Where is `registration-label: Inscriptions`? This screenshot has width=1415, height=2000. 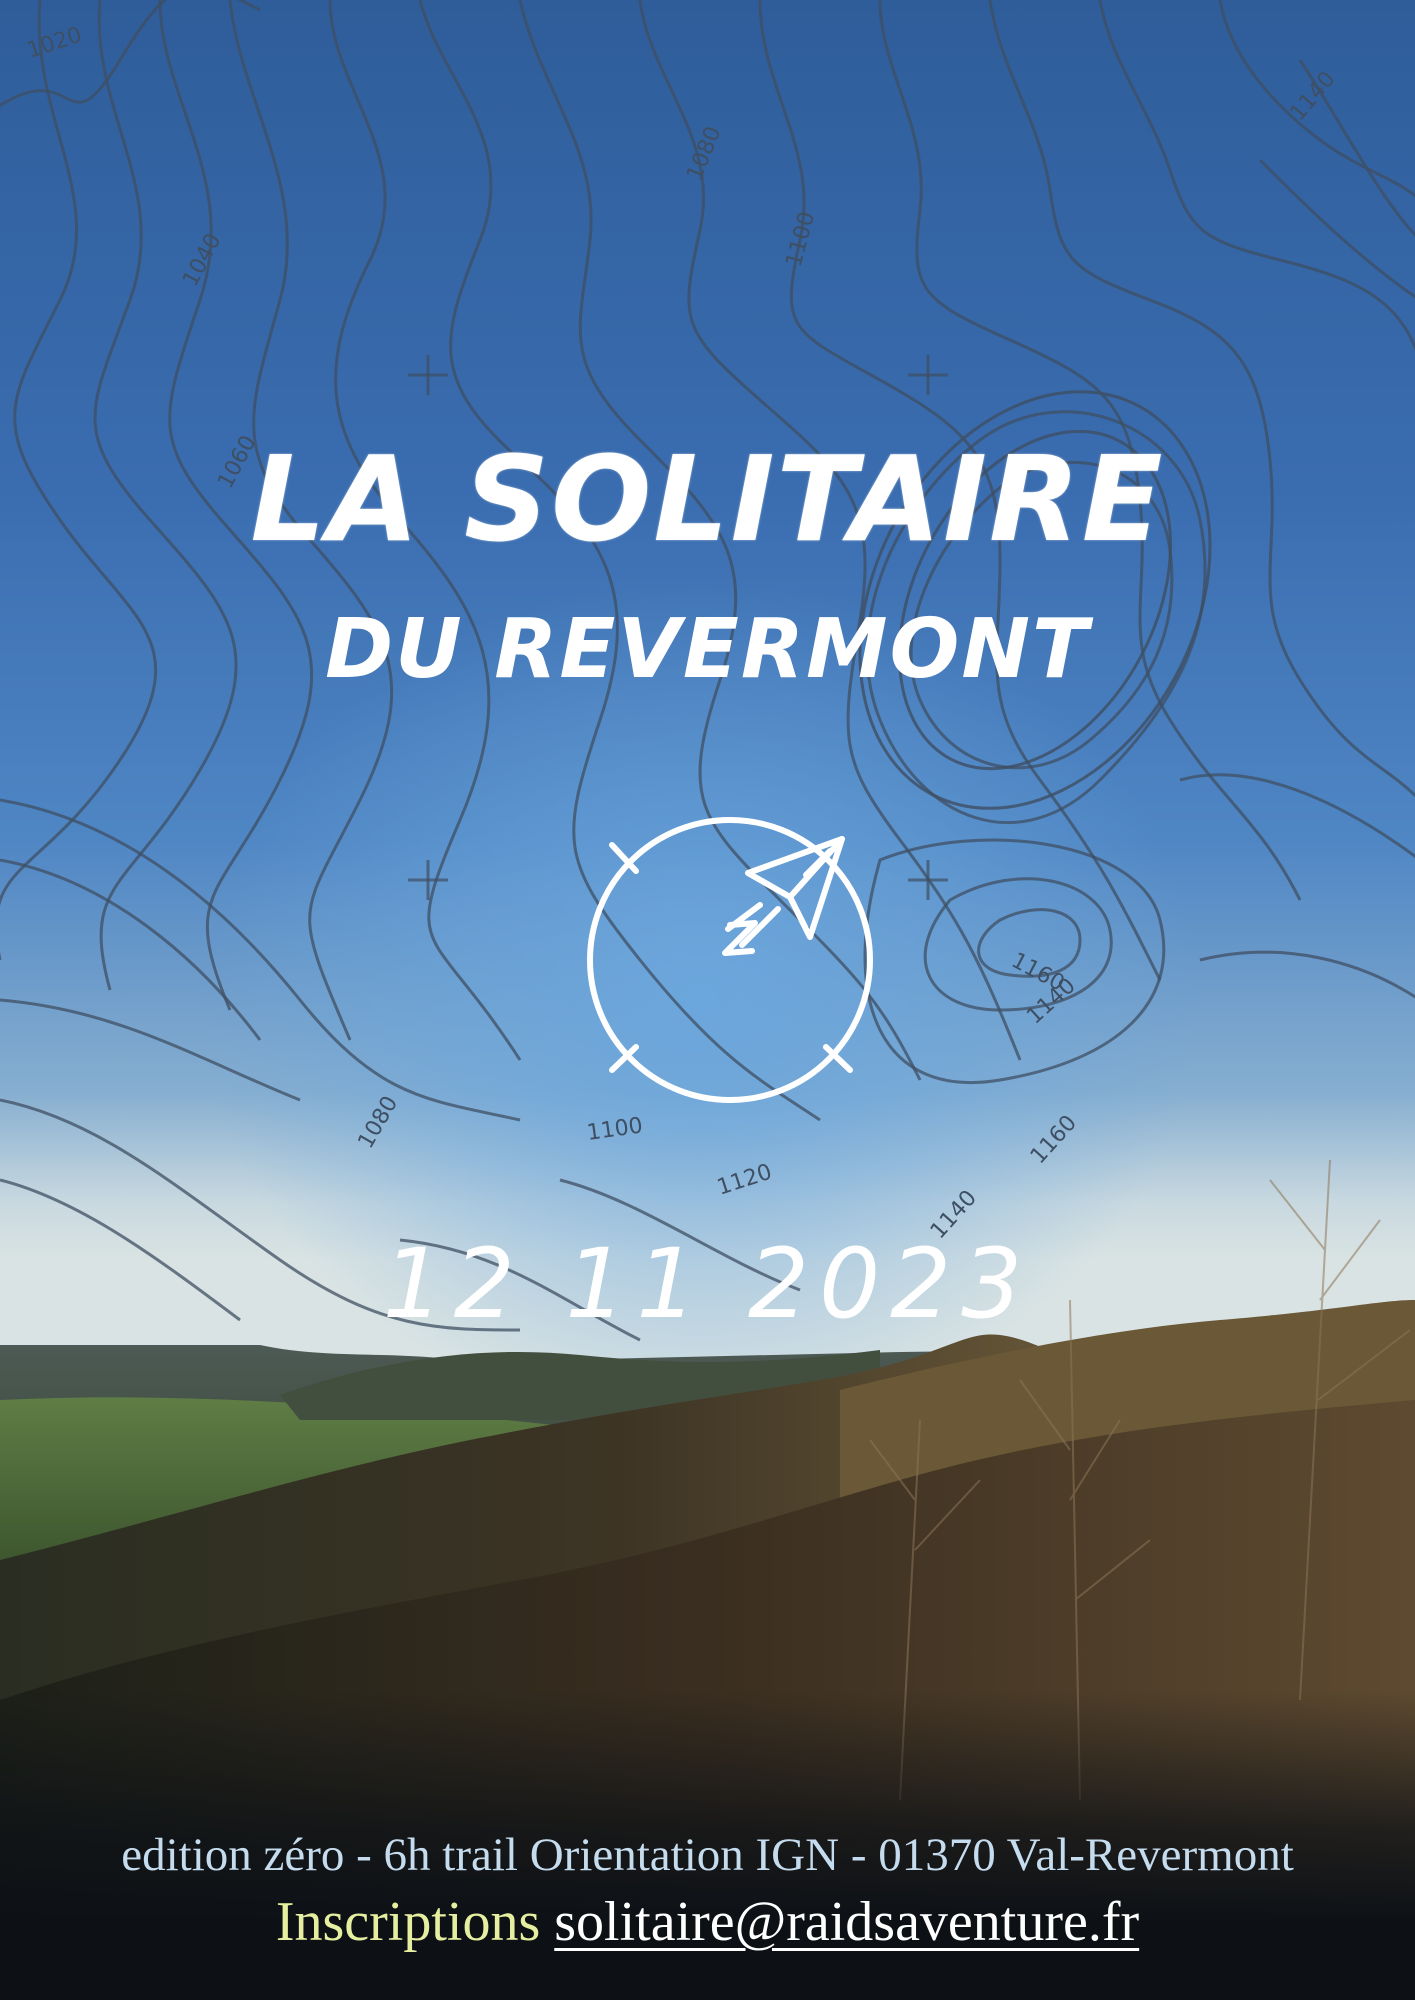
registration-label: Inscriptions is located at coordinates (408, 1922).